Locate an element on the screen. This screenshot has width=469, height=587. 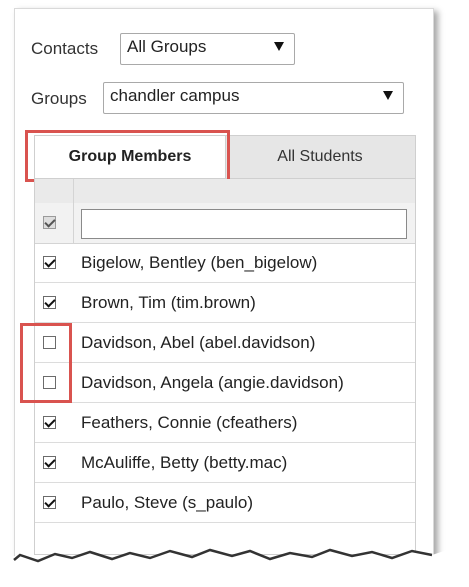
select-all-checkbox is located at coordinates (49, 222).